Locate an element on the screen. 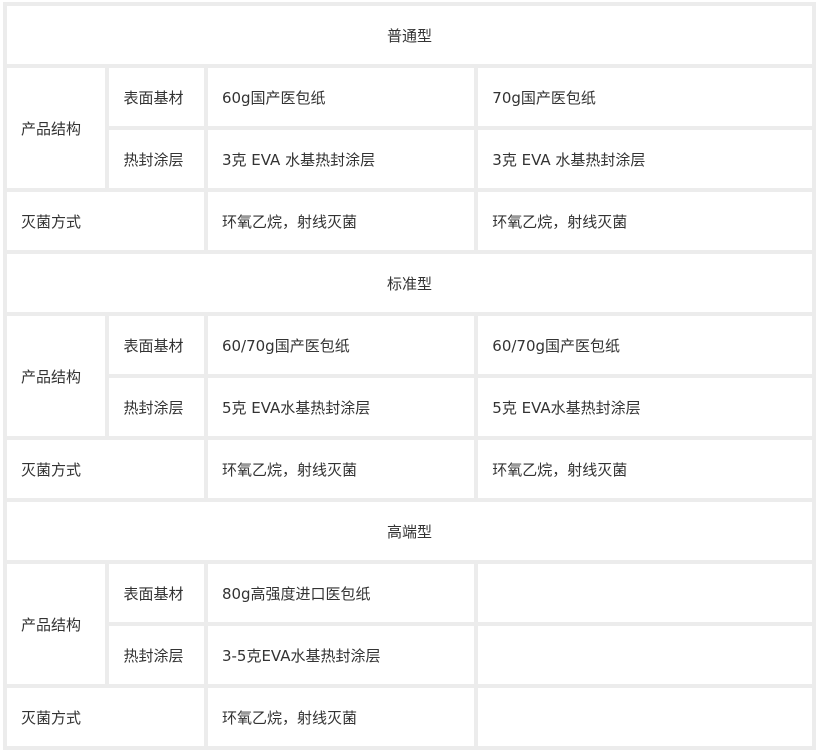 The height and width of the screenshot is (753, 819). section-title: 高端型 is located at coordinates (409, 531).